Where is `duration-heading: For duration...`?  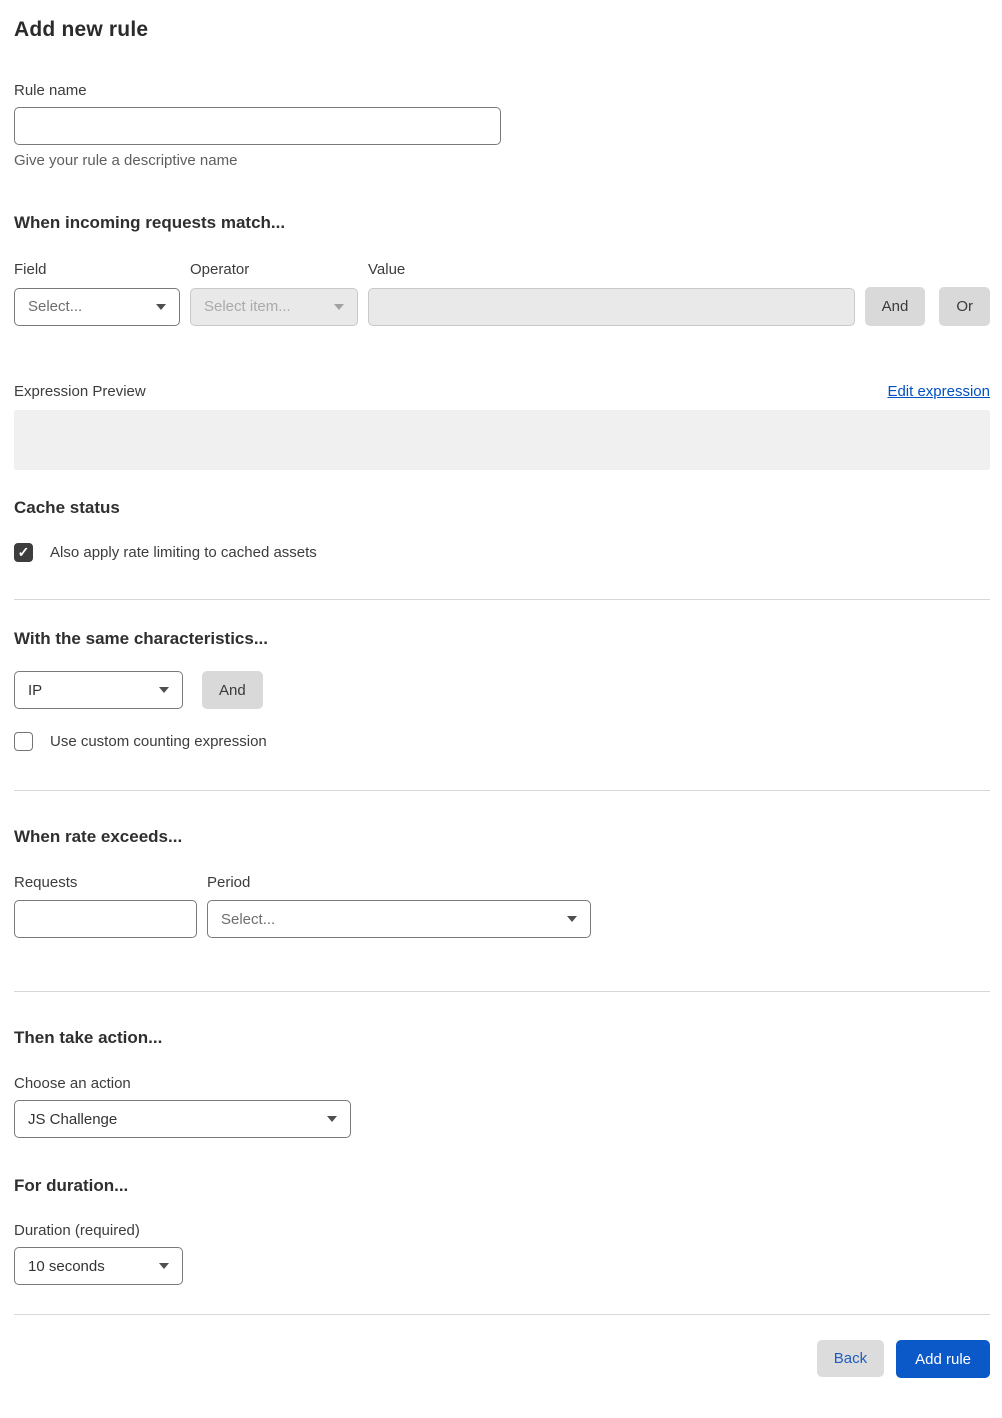 duration-heading: For duration... is located at coordinates (71, 1185).